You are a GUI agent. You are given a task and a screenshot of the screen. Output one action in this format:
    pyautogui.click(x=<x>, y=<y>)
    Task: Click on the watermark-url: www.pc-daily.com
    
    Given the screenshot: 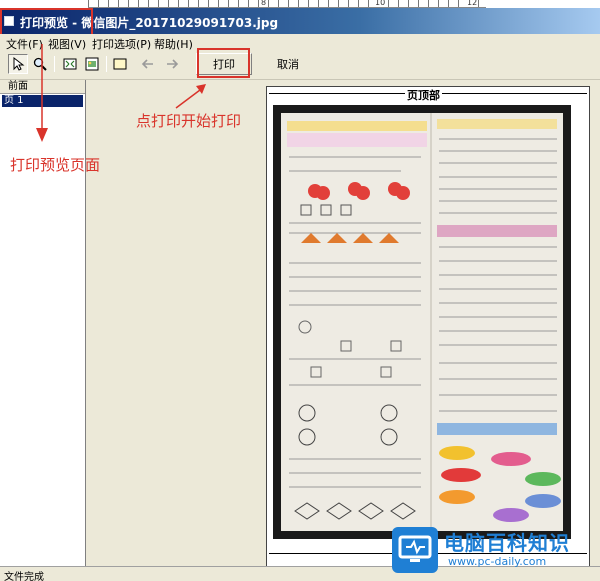 What is the action you would take?
    pyautogui.click(x=497, y=561)
    